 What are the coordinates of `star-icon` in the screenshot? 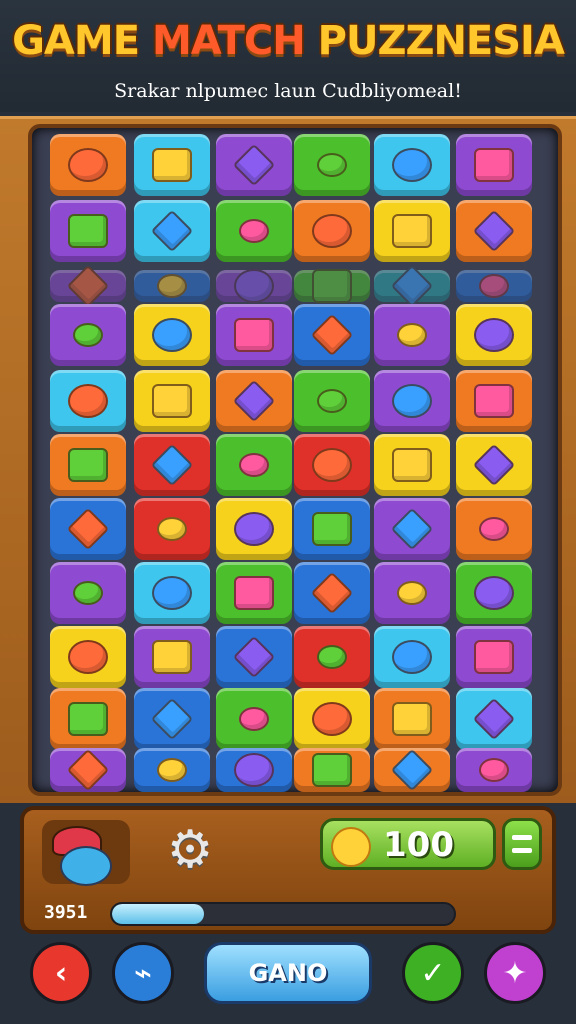 It's located at (88, 231).